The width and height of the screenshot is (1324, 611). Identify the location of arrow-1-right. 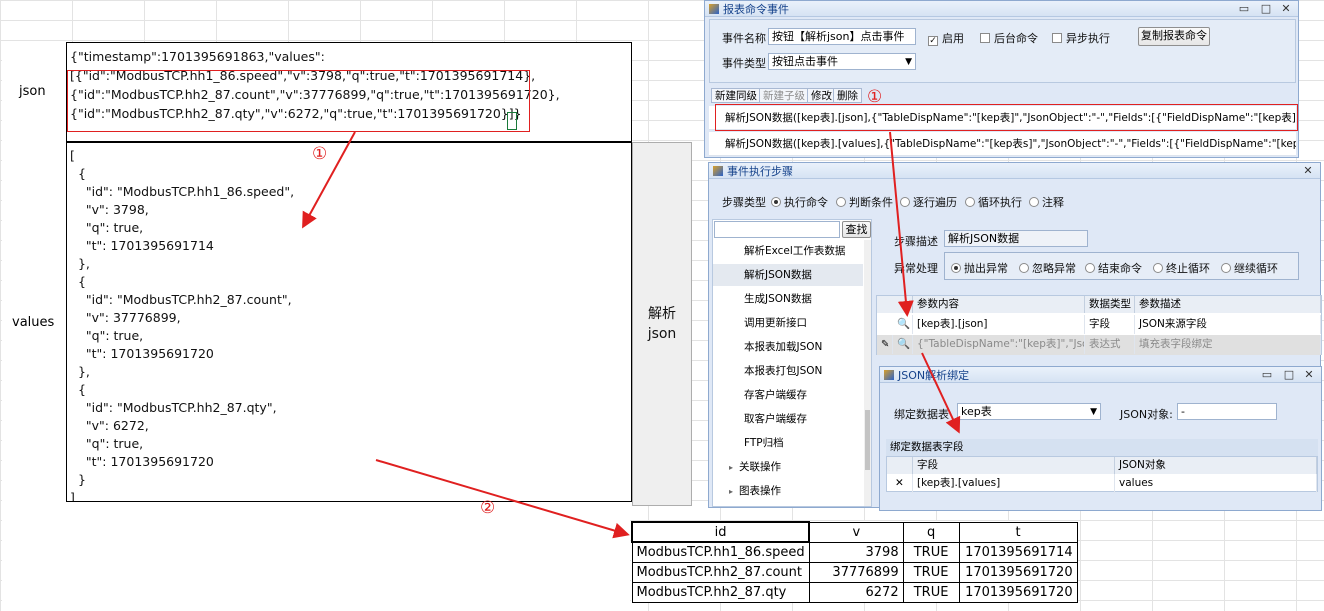
(901, 224).